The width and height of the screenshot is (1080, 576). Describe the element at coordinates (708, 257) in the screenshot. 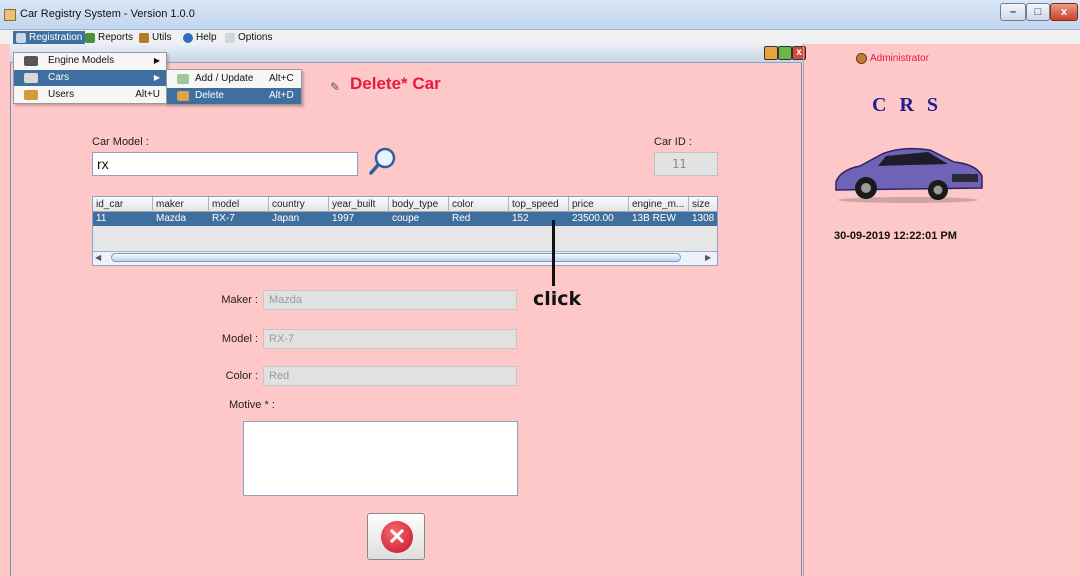

I see `scroll-right-icon: ▶` at that location.